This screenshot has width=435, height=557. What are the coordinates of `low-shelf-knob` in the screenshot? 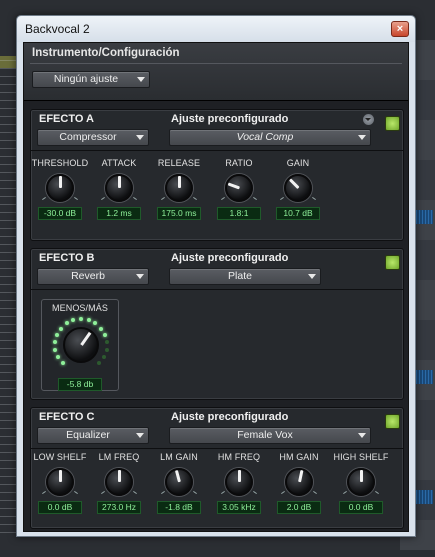 It's located at (60, 482).